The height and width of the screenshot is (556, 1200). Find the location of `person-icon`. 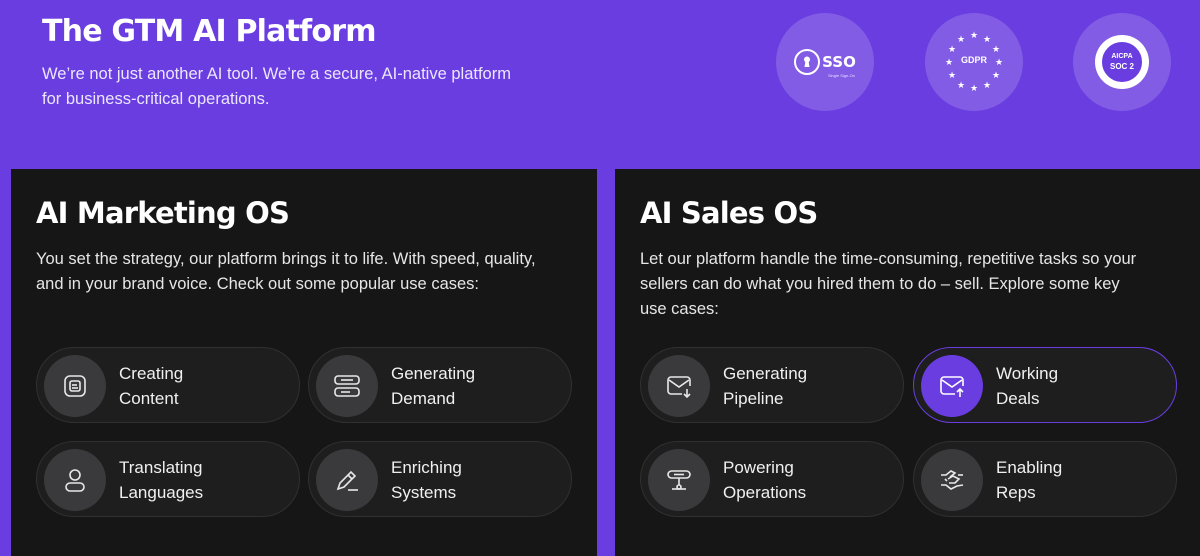

person-icon is located at coordinates (75, 480).